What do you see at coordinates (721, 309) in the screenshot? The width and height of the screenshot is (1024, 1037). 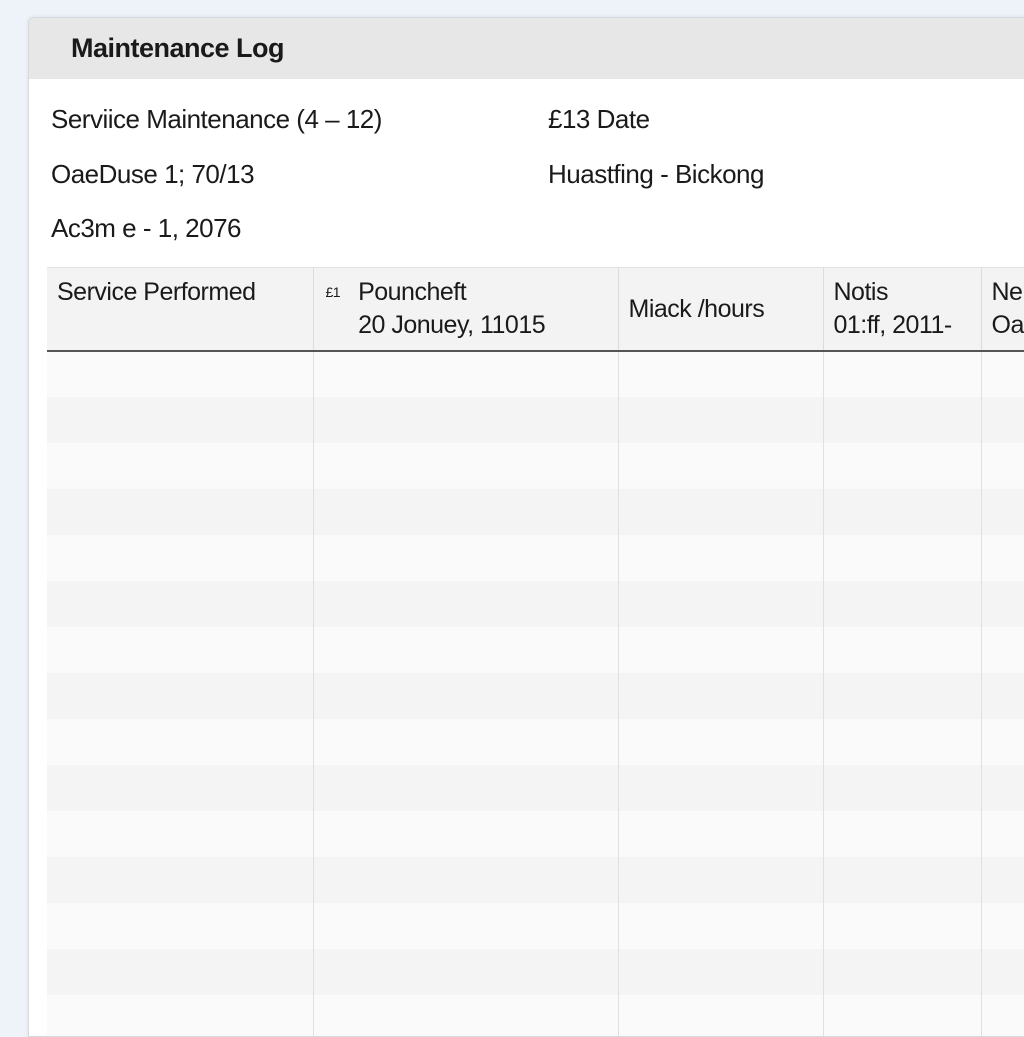 I see `col-header-hours: Miack /hours` at bounding box center [721, 309].